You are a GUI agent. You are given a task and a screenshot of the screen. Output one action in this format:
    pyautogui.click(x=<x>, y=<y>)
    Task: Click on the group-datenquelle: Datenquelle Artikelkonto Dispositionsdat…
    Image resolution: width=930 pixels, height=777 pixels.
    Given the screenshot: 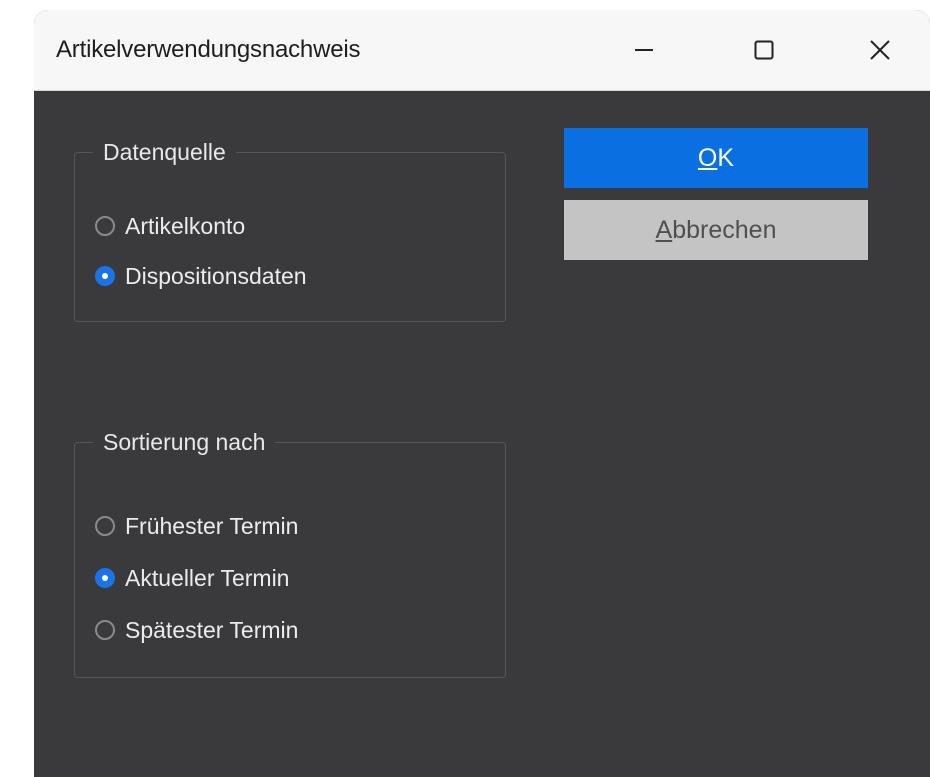 What is the action you would take?
    pyautogui.click(x=290, y=230)
    